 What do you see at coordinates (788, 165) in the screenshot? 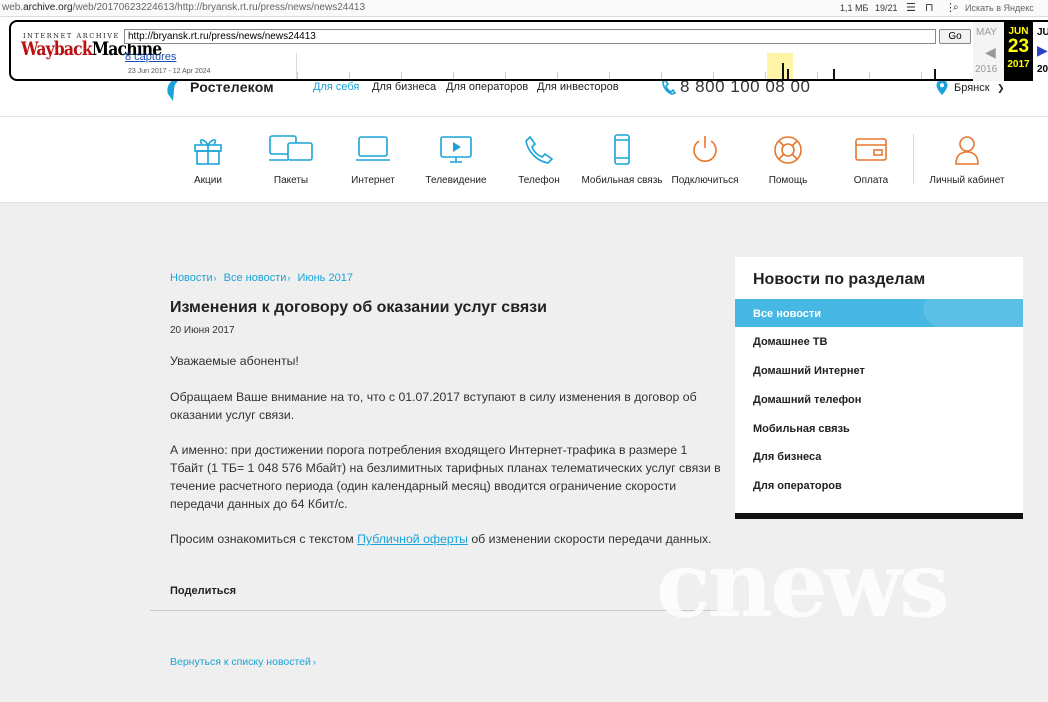
I see `nav-item-help: Помощь` at bounding box center [788, 165].